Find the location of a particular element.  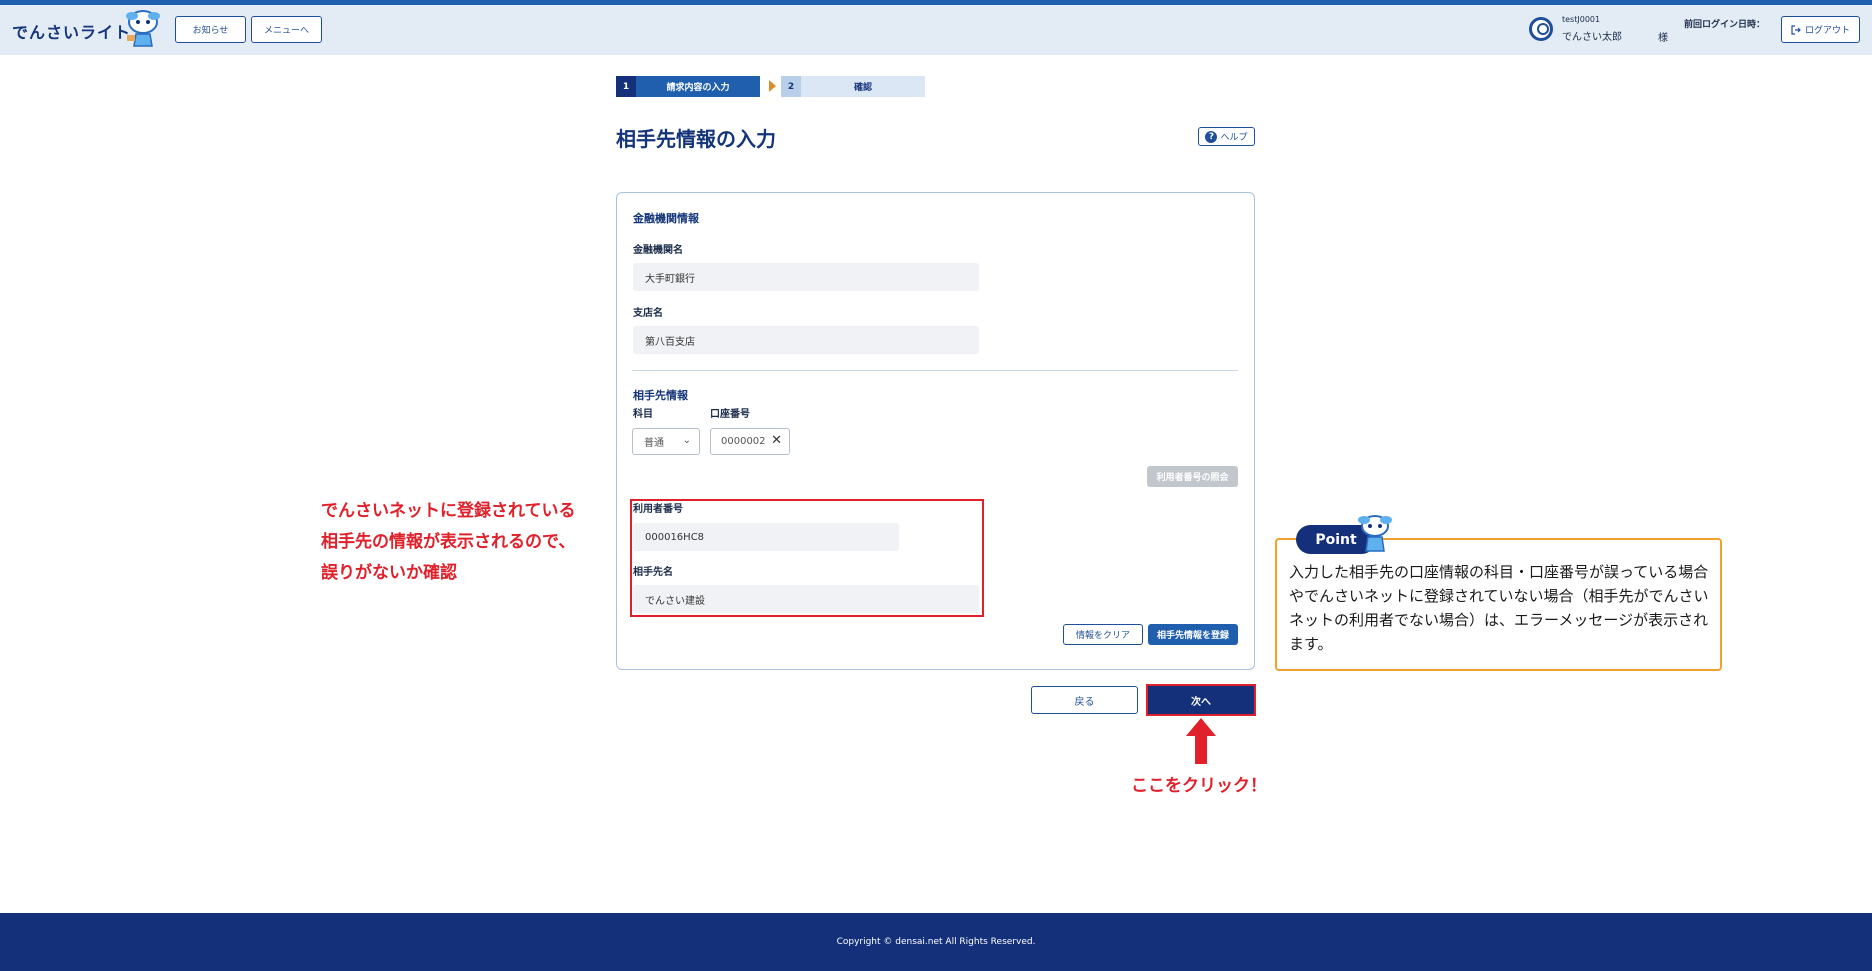

partner-name-label: 相手先名 is located at coordinates (653, 572).